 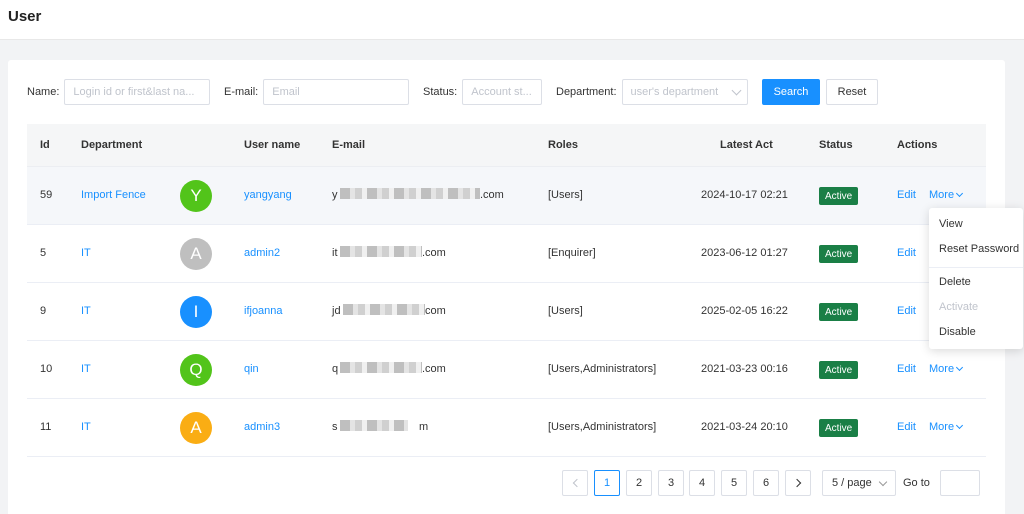 What do you see at coordinates (435, 311) in the screenshot?
I see `cell-email-suffix: com` at bounding box center [435, 311].